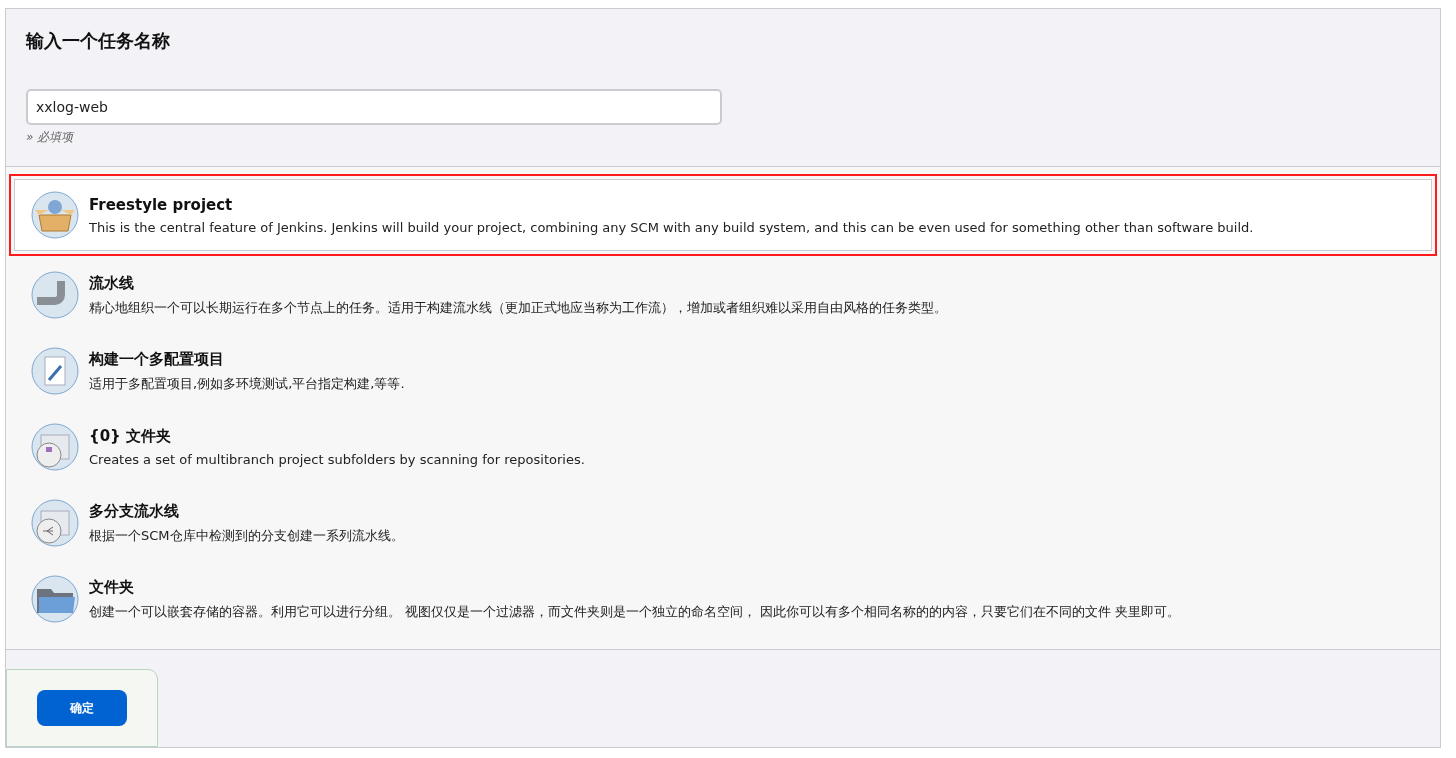 This screenshot has height=758, width=1456. I want to click on option-title: Freestyle project, so click(161, 204).